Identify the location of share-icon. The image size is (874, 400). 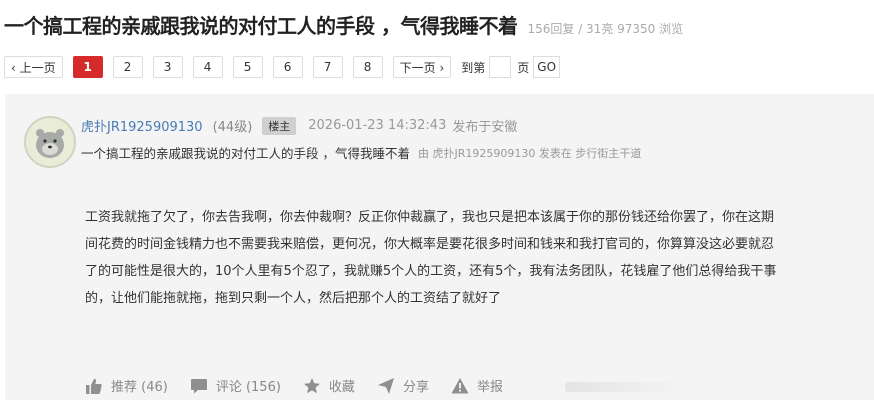
(385, 385).